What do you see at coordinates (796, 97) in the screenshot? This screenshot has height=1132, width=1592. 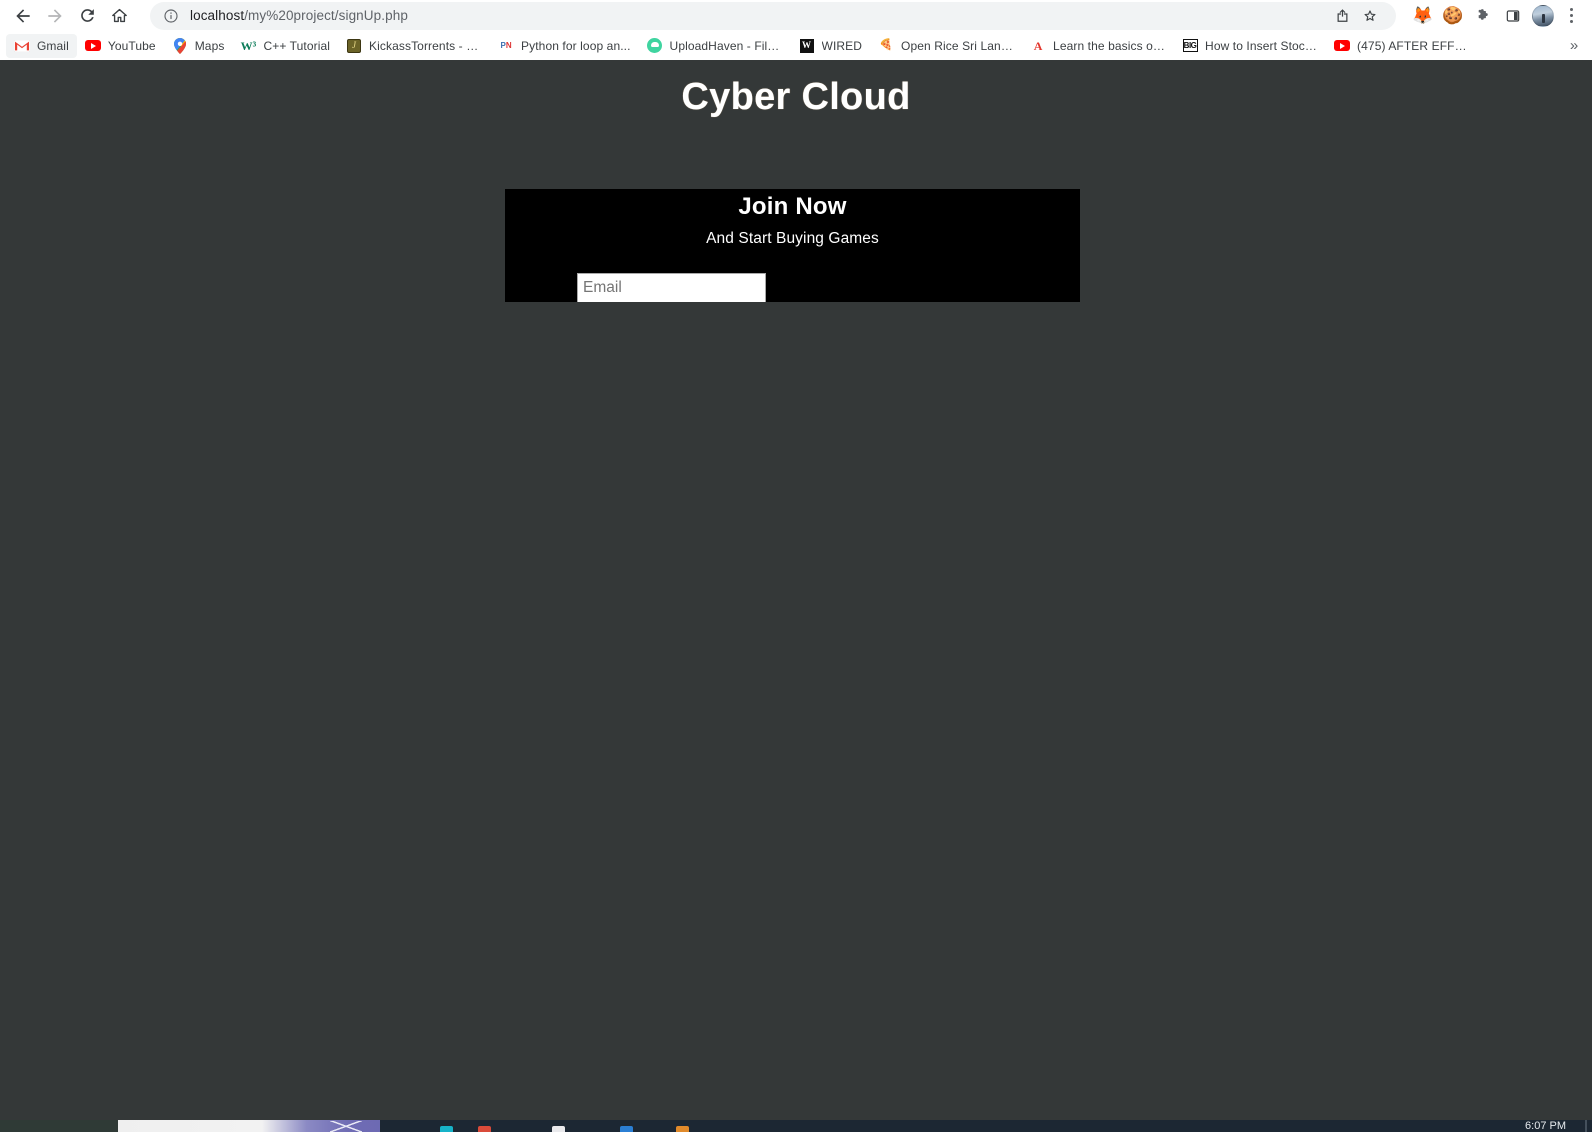 I see `page-title: Cyber Cloud` at bounding box center [796, 97].